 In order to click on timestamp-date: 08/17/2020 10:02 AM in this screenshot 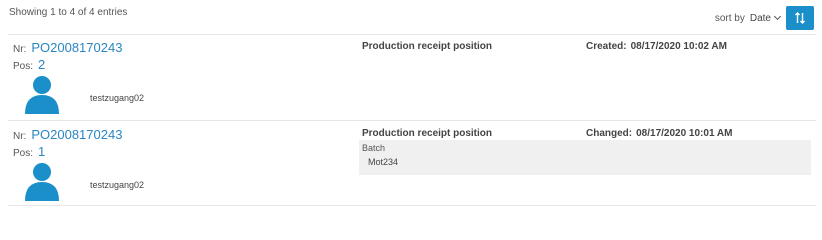, I will do `click(678, 46)`.